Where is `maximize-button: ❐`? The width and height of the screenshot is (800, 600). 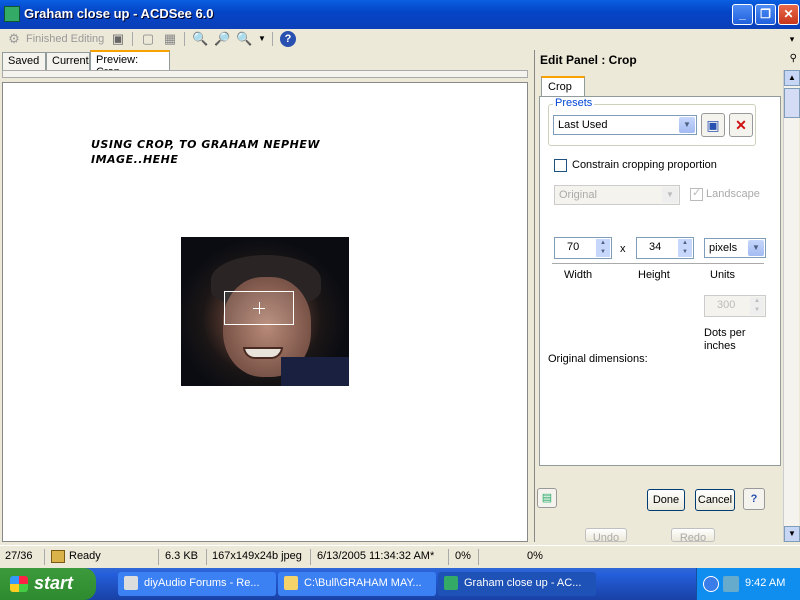 maximize-button: ❐ is located at coordinates (765, 14).